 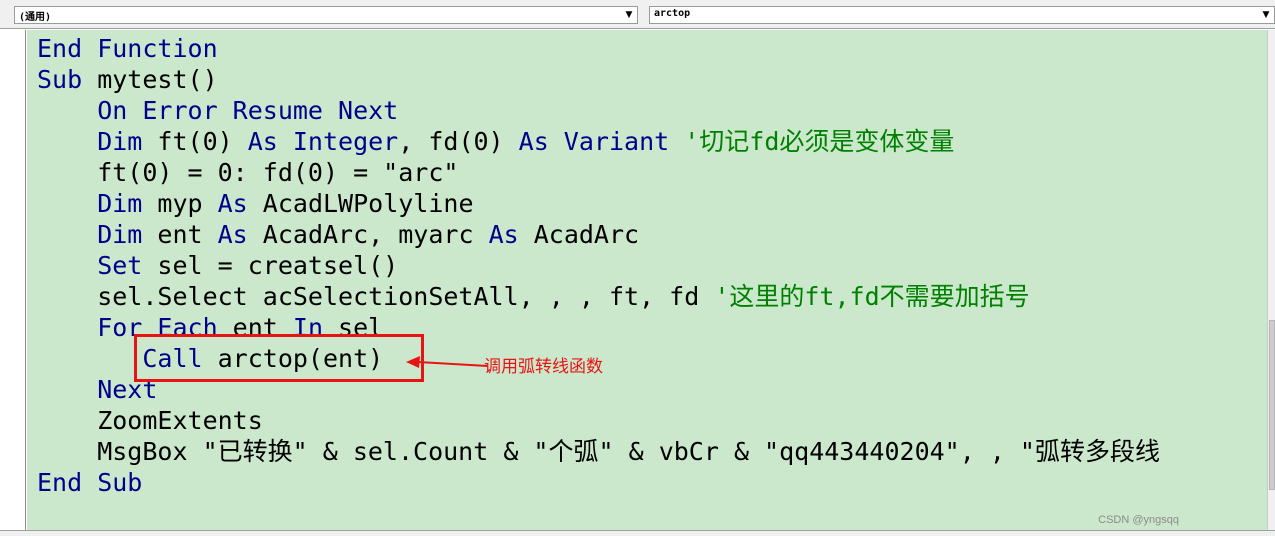 I want to click on code-text: AcadArc, myarc, so click(x=368, y=234).